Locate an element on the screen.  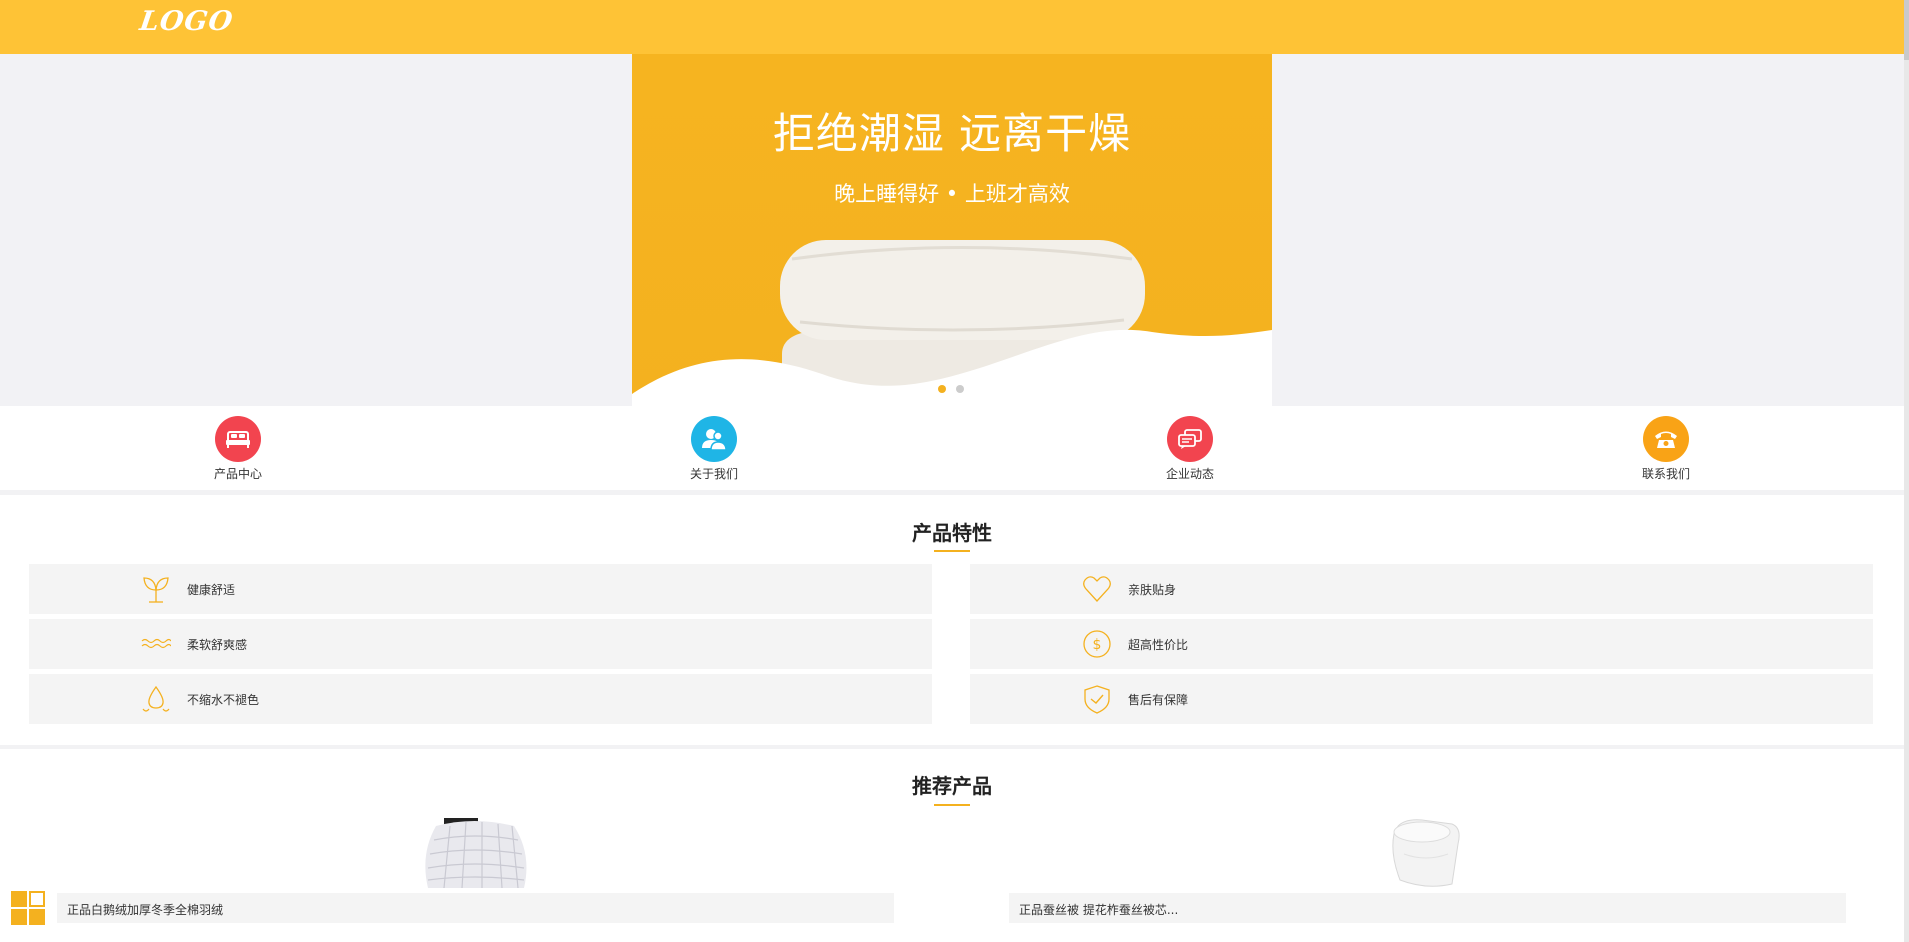
feature-label: 售后有保障 is located at coordinates (1158, 700).